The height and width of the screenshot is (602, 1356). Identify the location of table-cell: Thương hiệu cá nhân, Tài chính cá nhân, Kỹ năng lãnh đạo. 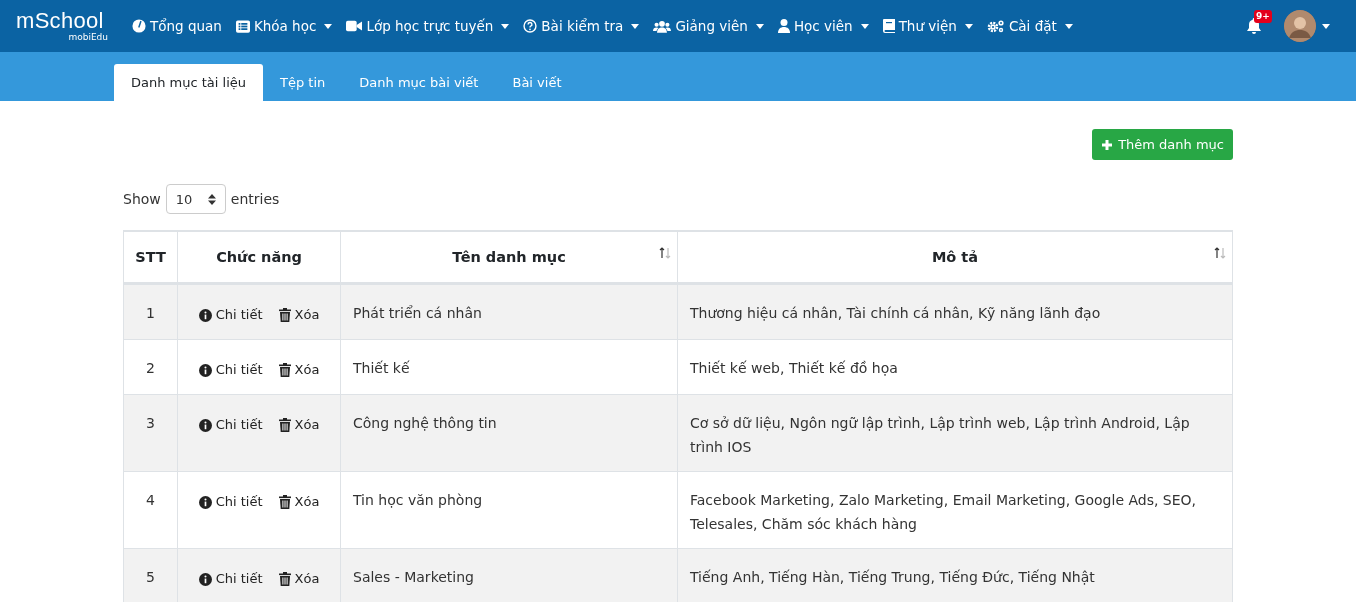
(955, 311).